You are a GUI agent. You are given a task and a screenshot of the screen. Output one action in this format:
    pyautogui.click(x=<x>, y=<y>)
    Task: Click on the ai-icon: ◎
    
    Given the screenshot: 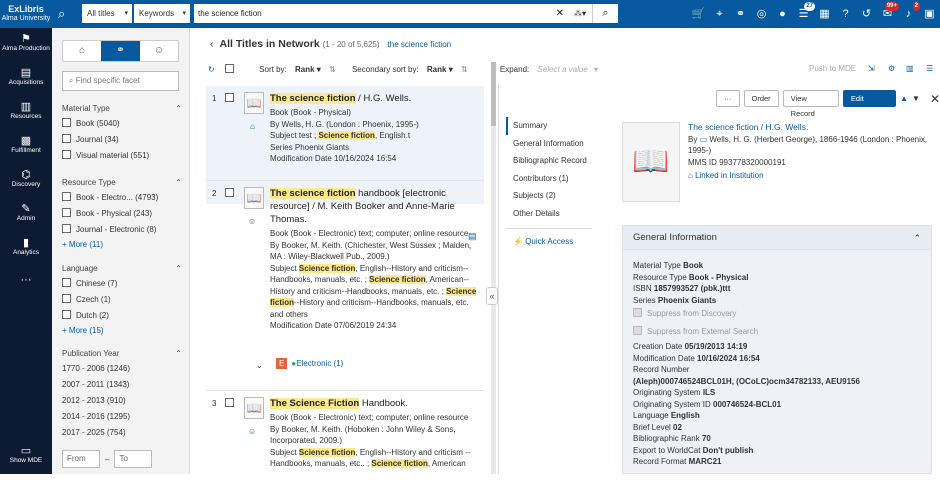 What is the action you would take?
    pyautogui.click(x=761, y=14)
    